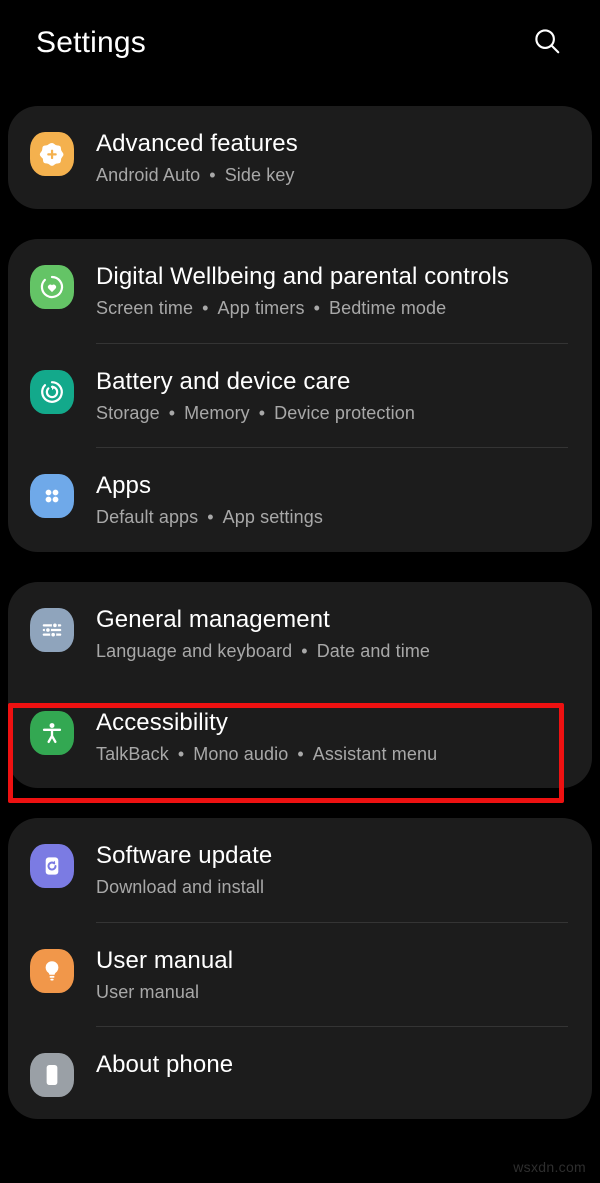 The height and width of the screenshot is (1183, 600). I want to click on list-item-title: General management, so click(213, 619).